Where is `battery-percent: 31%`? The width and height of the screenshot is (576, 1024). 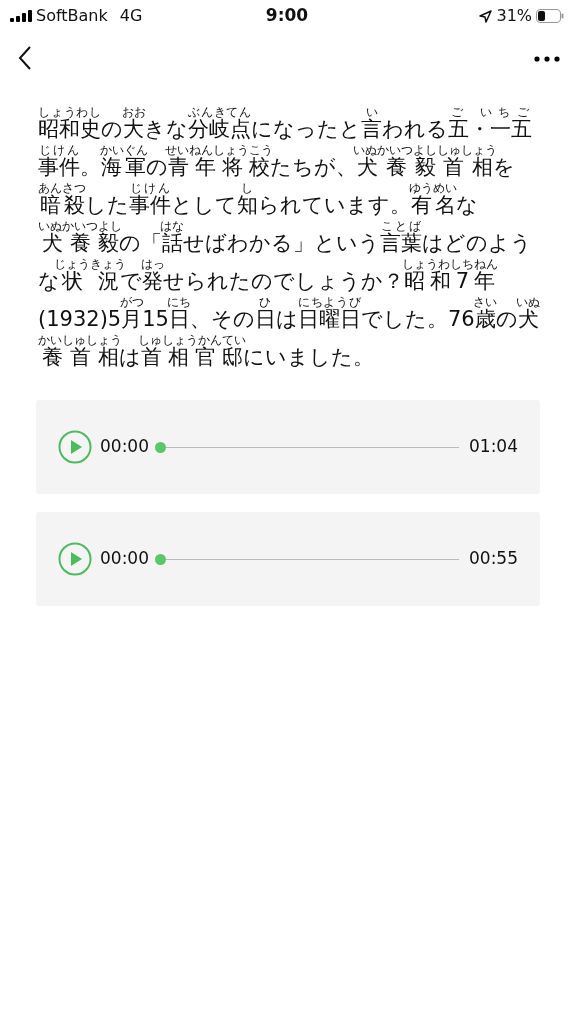
battery-percent: 31% is located at coordinates (514, 16).